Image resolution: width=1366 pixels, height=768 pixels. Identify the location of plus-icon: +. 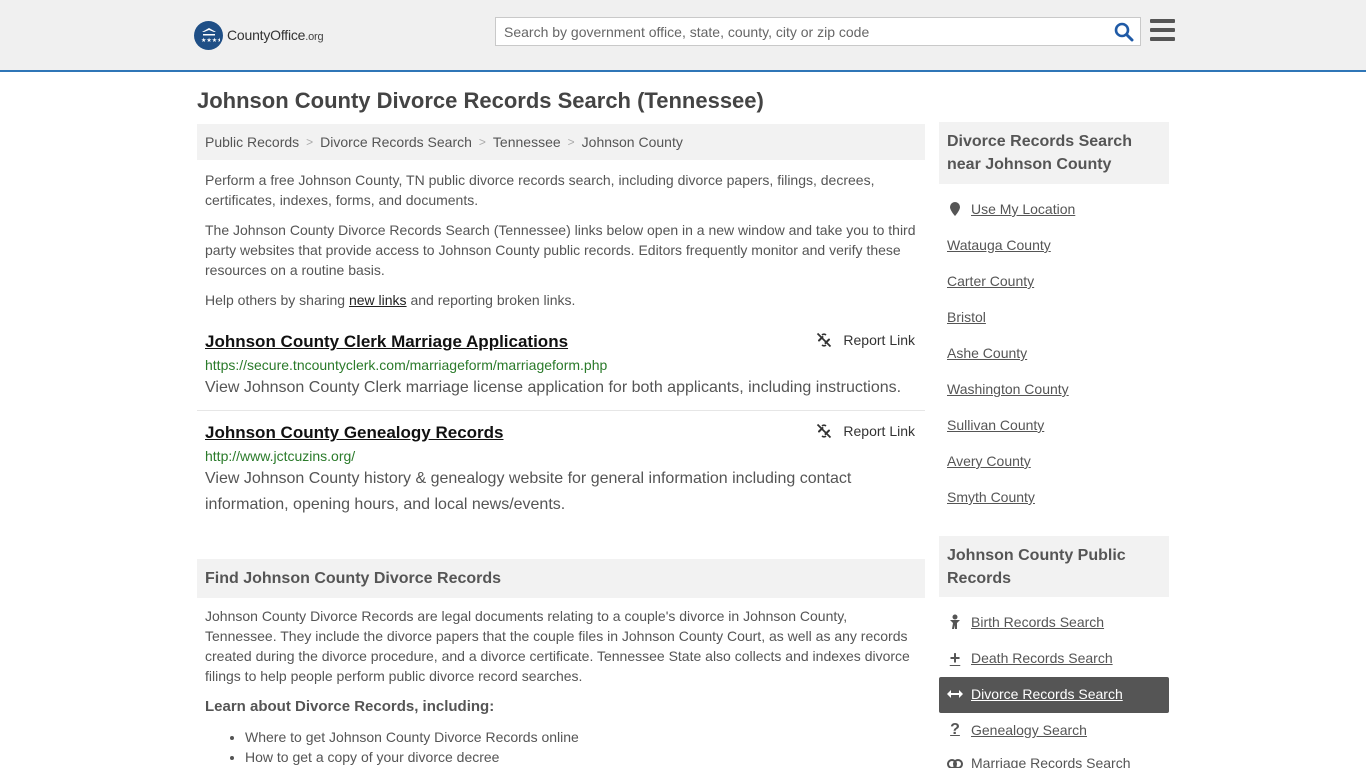
(955, 657).